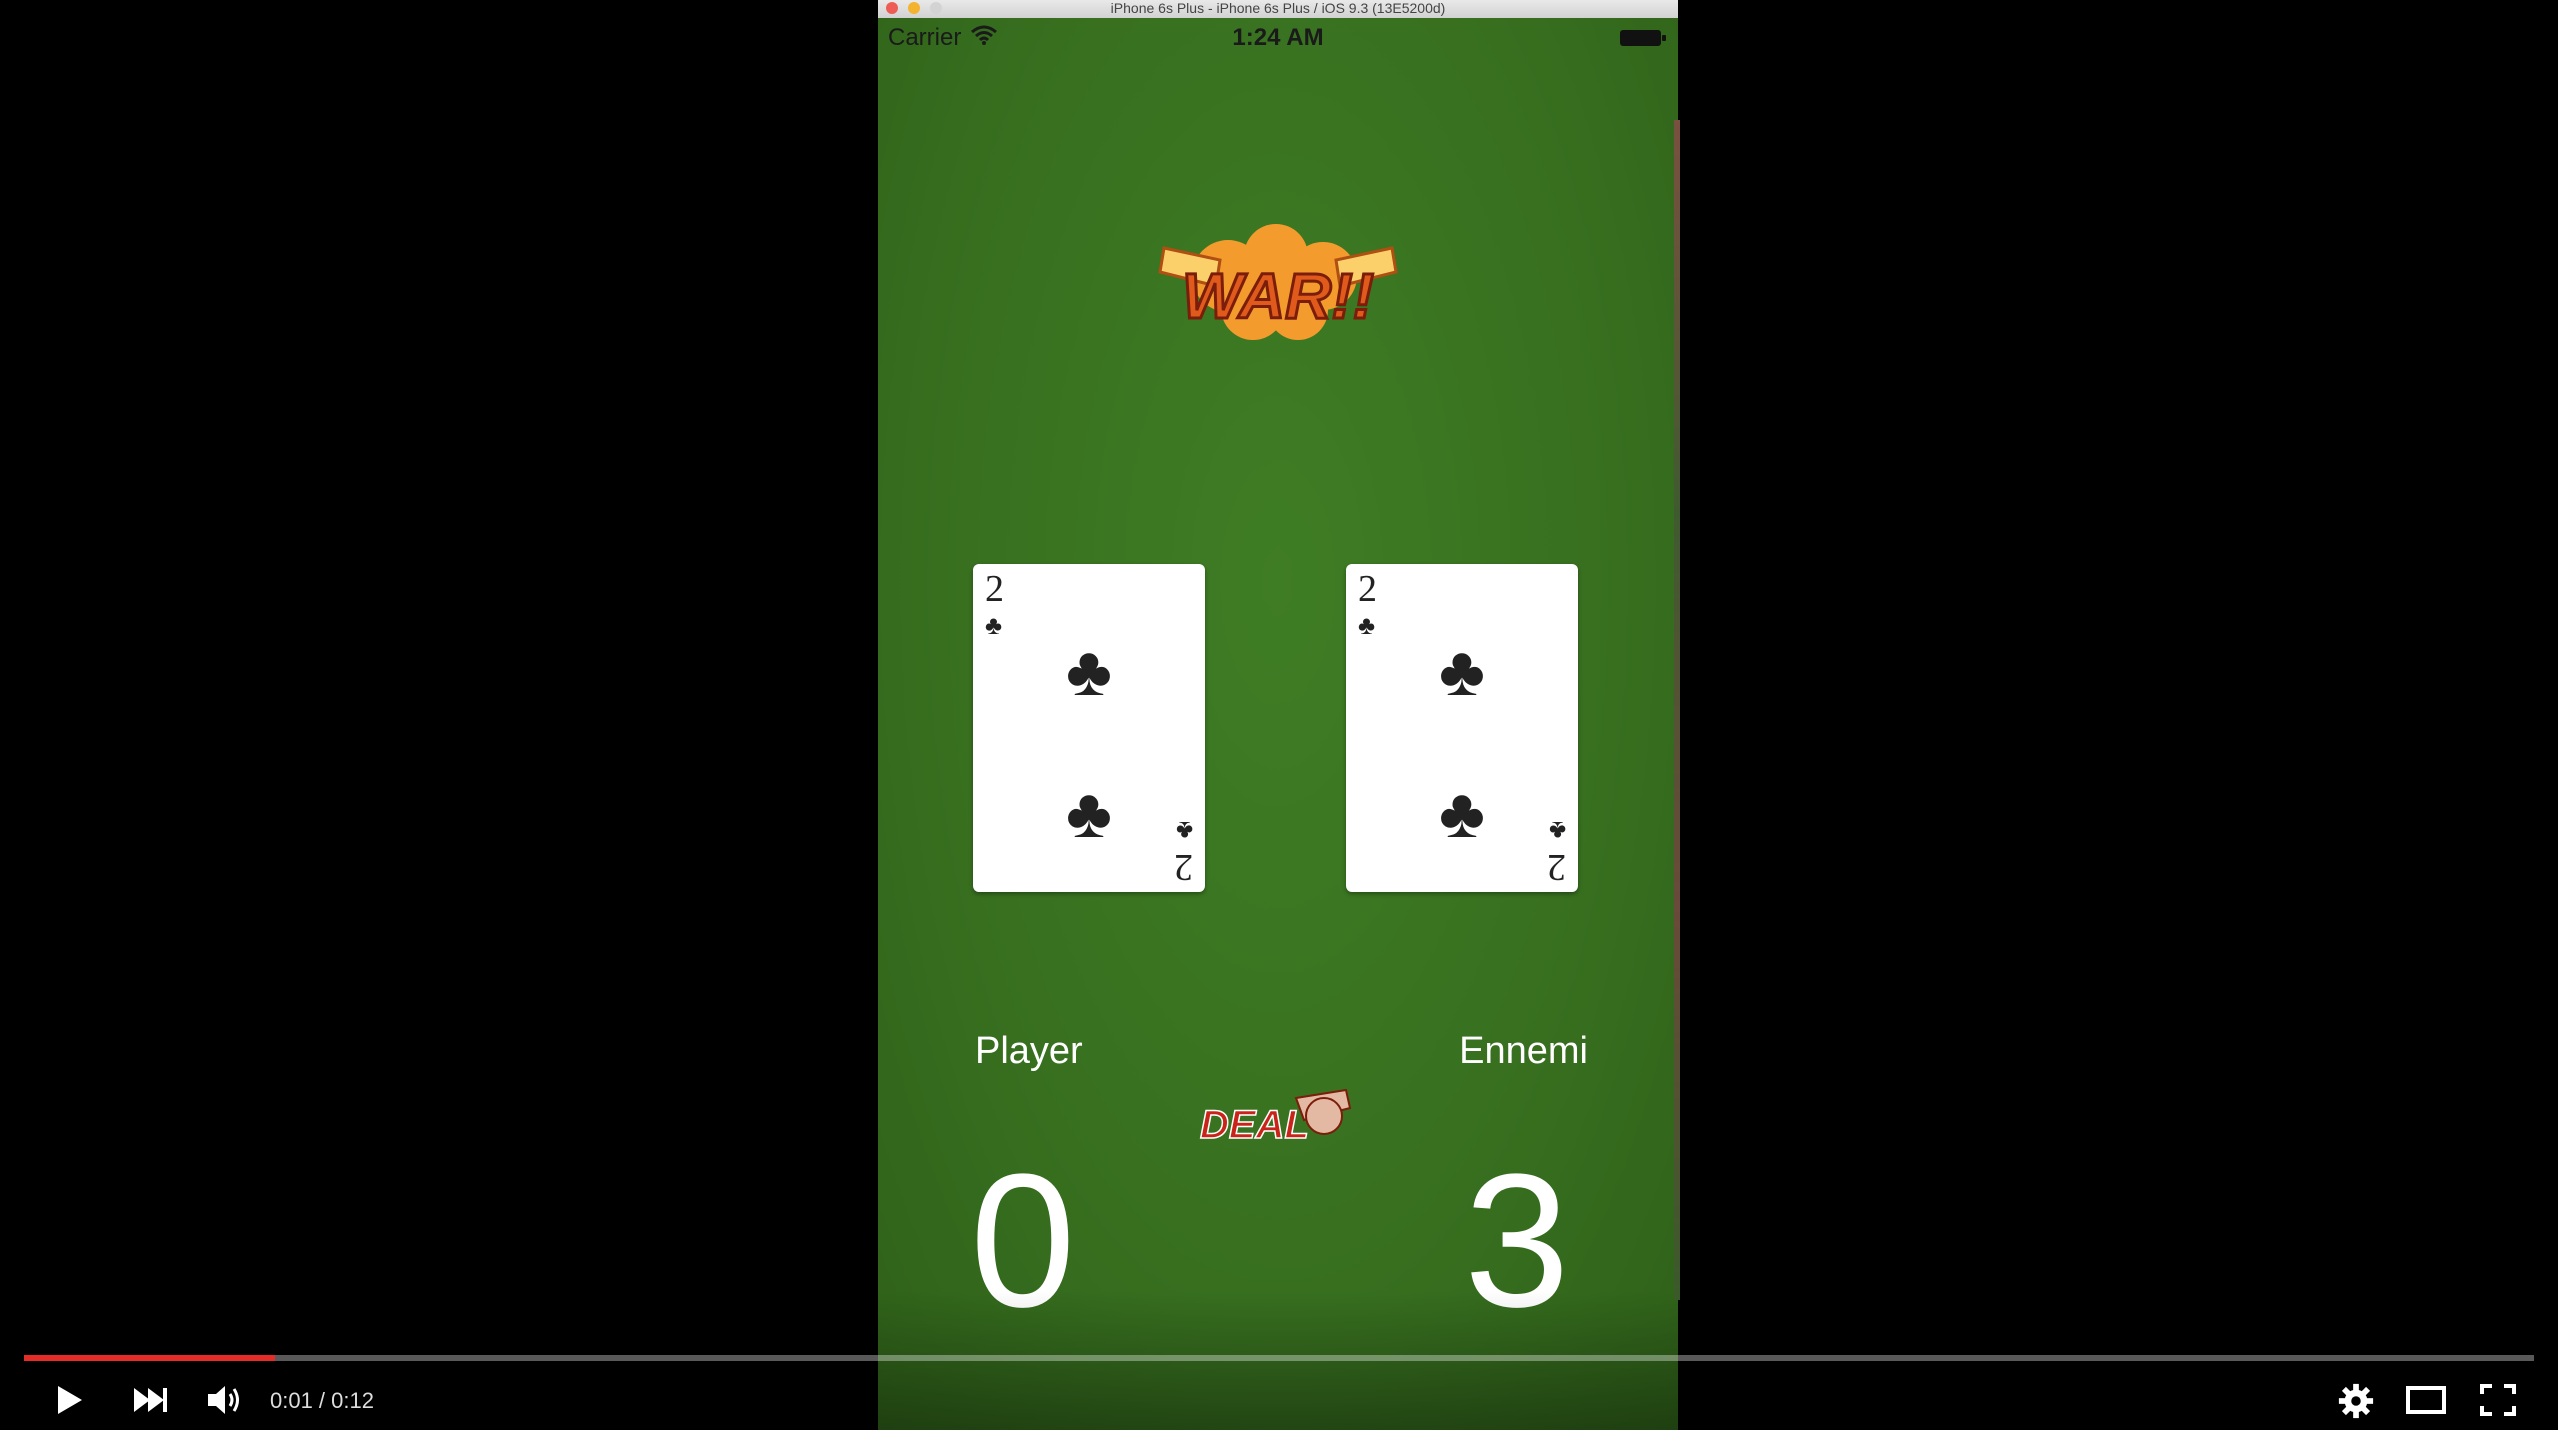 The width and height of the screenshot is (2558, 1430). What do you see at coordinates (322, 1400) in the screenshot?
I see `time-display: 0:01 / 0:12` at bounding box center [322, 1400].